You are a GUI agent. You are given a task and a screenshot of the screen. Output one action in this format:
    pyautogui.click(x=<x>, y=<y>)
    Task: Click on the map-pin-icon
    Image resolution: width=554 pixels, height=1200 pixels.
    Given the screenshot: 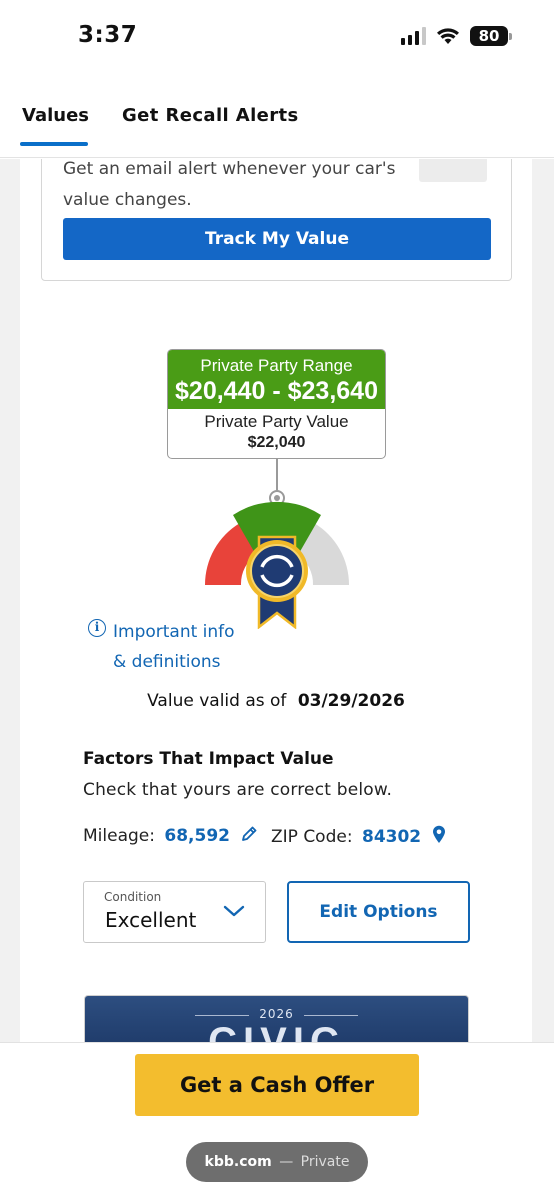 What is the action you would take?
    pyautogui.click(x=439, y=834)
    